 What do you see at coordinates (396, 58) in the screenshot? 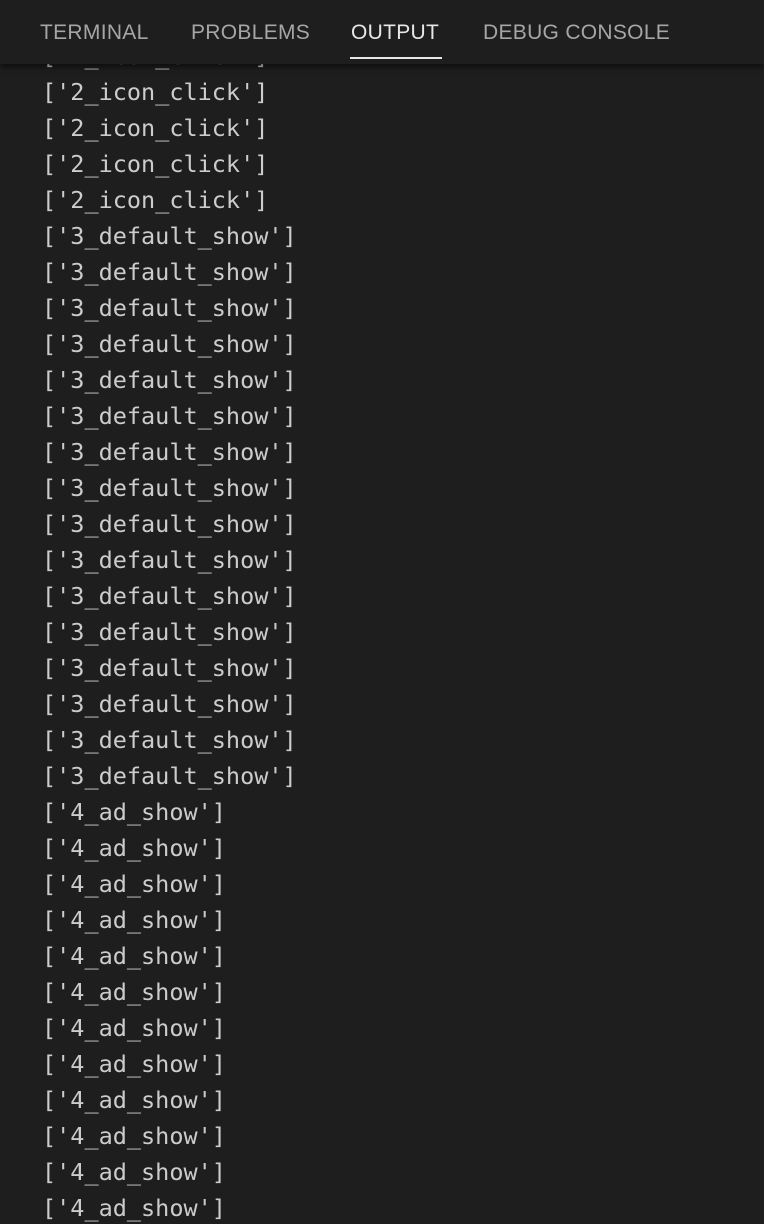
I see `active-tab-indicator` at bounding box center [396, 58].